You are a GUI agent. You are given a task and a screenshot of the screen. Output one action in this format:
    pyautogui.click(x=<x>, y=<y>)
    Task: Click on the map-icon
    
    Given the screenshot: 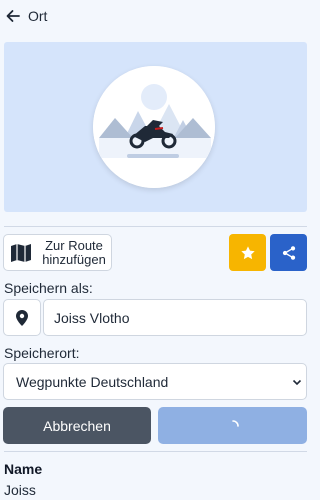 What is the action you would take?
    pyautogui.click(x=21, y=253)
    